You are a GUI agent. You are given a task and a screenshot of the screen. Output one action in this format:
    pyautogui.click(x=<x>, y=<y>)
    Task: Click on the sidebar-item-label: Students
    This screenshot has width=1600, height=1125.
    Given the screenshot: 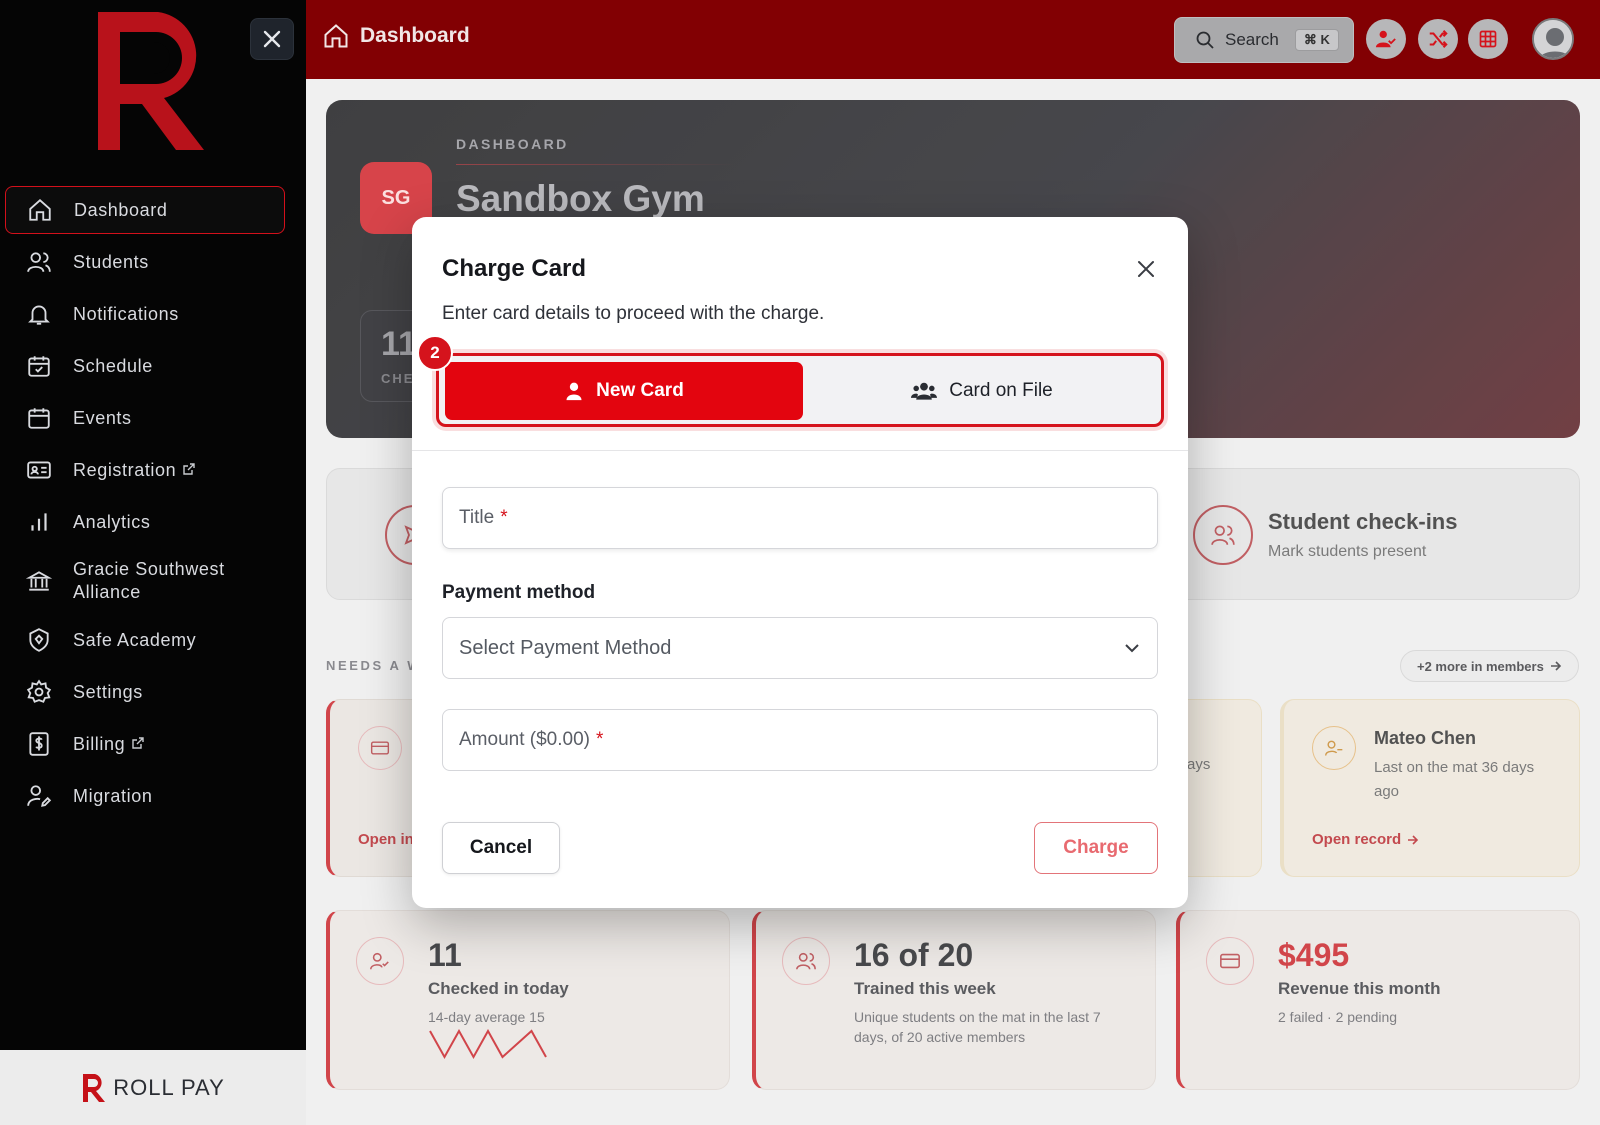 What is the action you would take?
    pyautogui.click(x=111, y=261)
    